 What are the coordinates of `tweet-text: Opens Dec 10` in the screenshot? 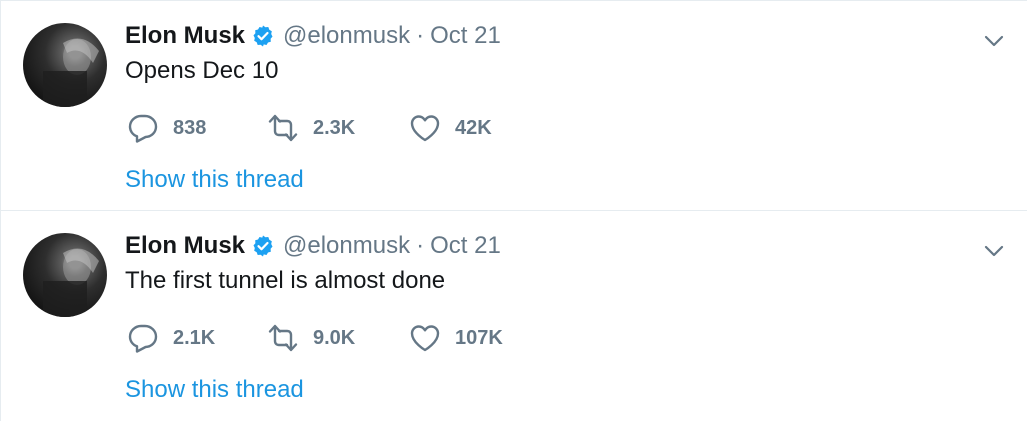 It's located at (202, 70).